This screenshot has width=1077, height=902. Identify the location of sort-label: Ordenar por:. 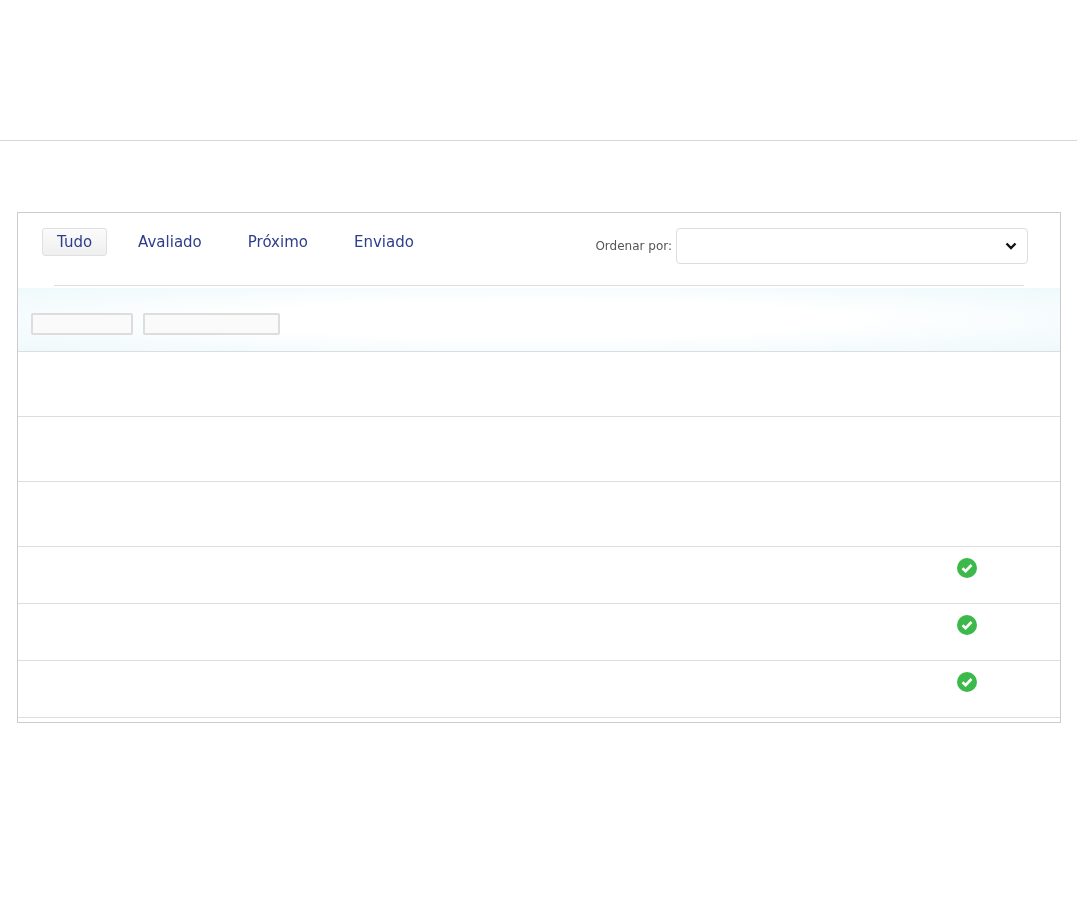
(633, 246).